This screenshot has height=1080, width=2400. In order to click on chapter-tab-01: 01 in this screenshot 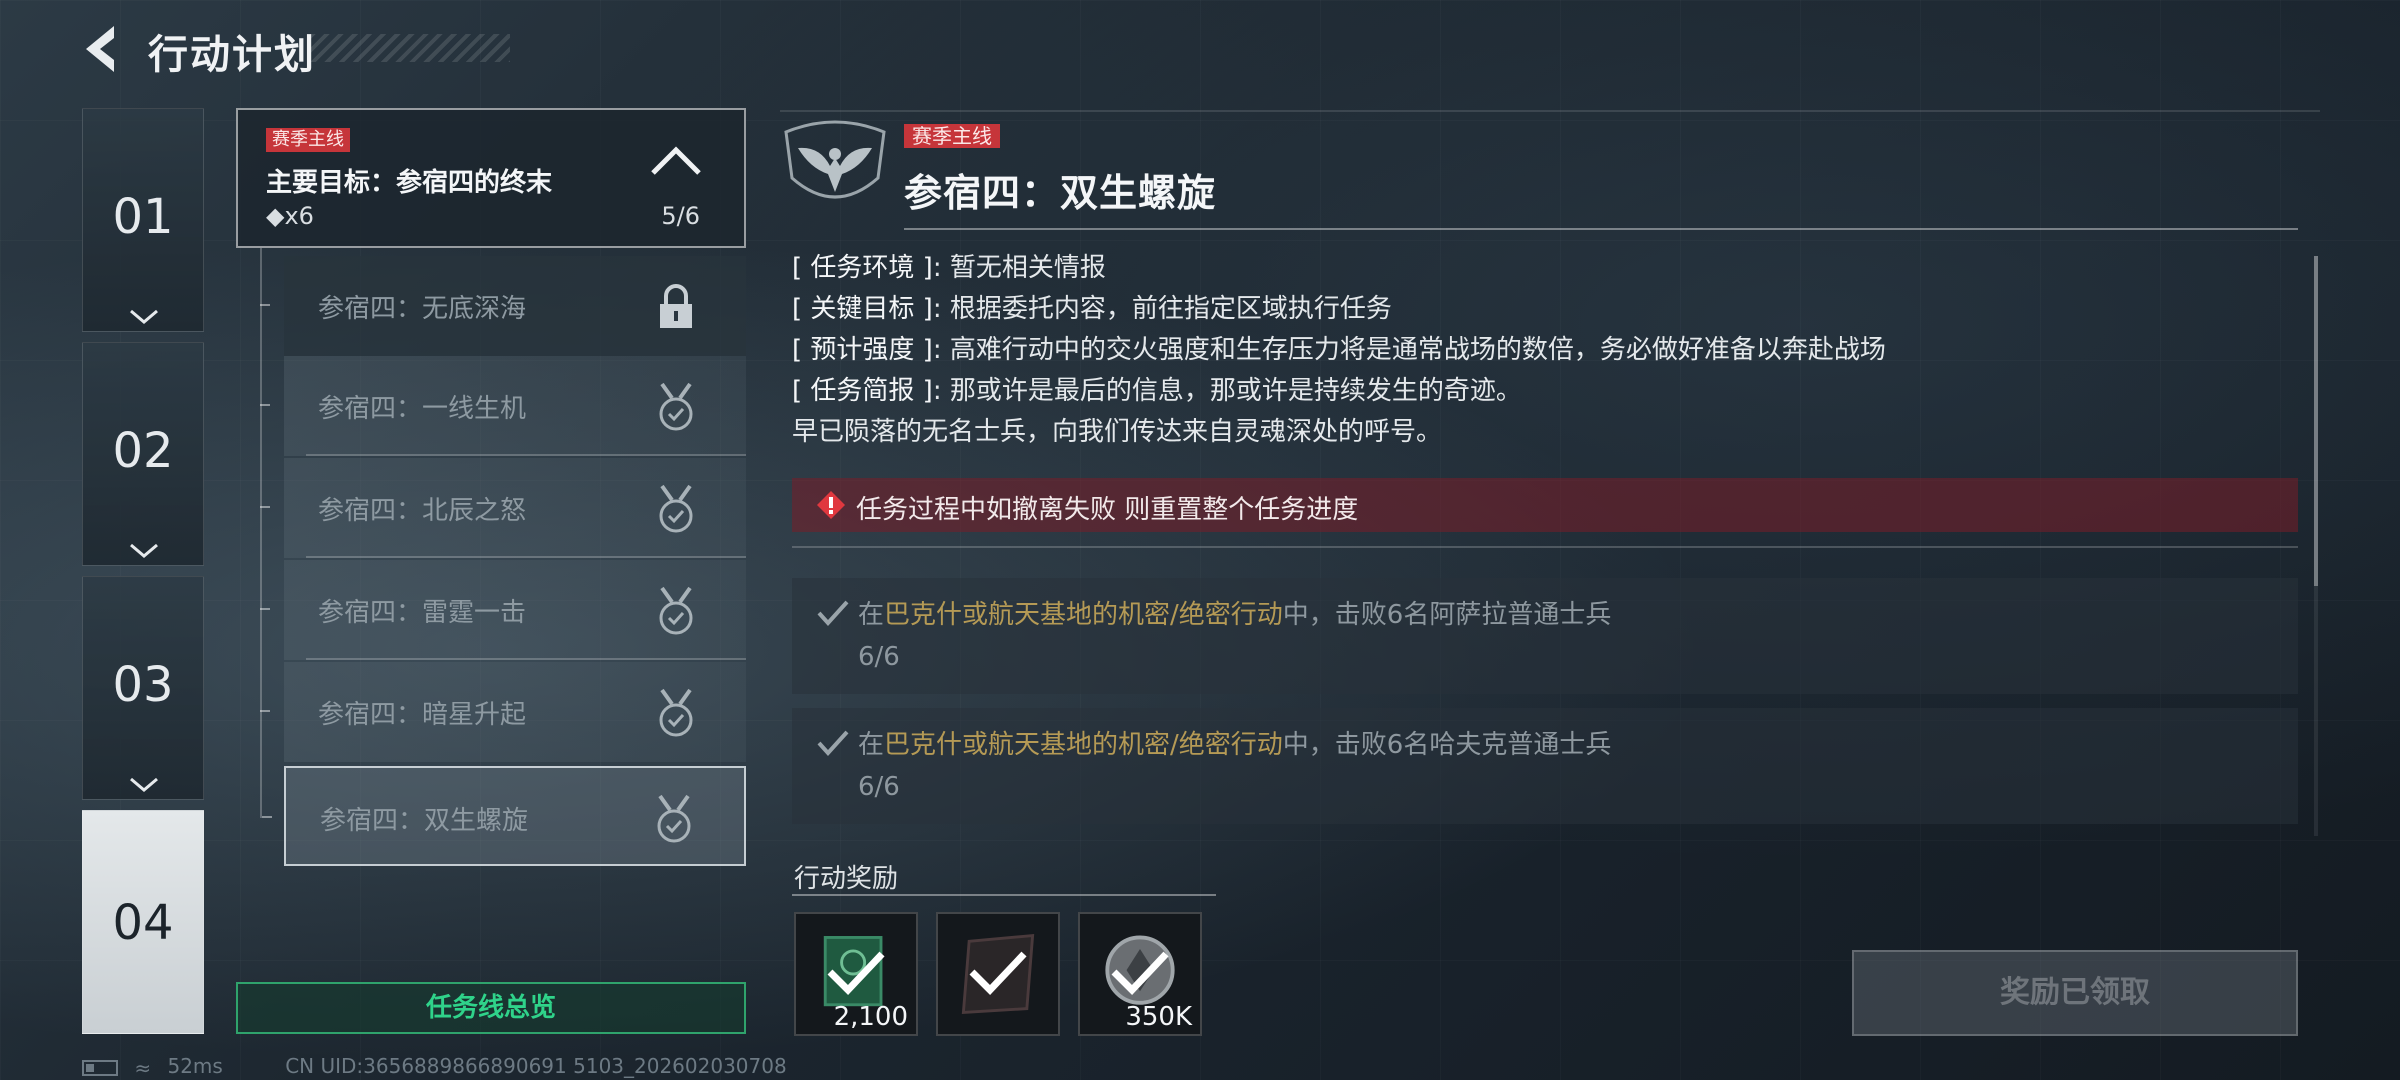, I will do `click(143, 220)`.